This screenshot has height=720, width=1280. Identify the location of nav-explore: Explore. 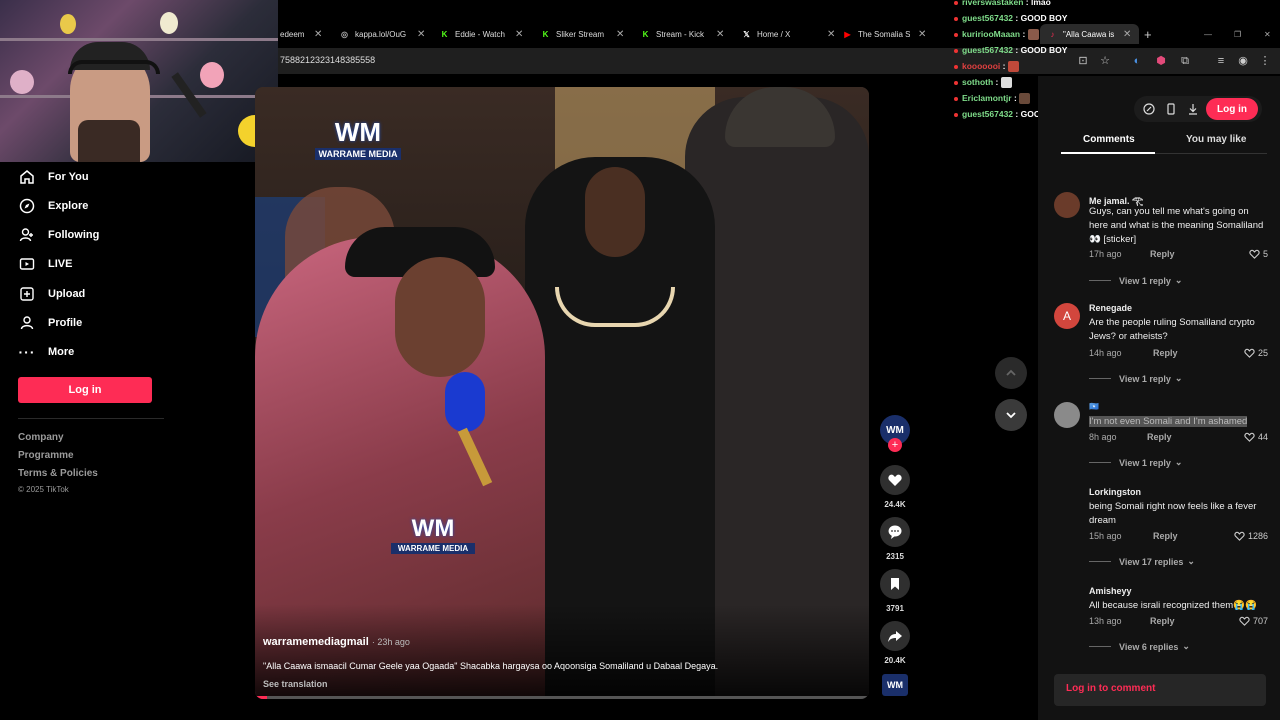
(53, 206).